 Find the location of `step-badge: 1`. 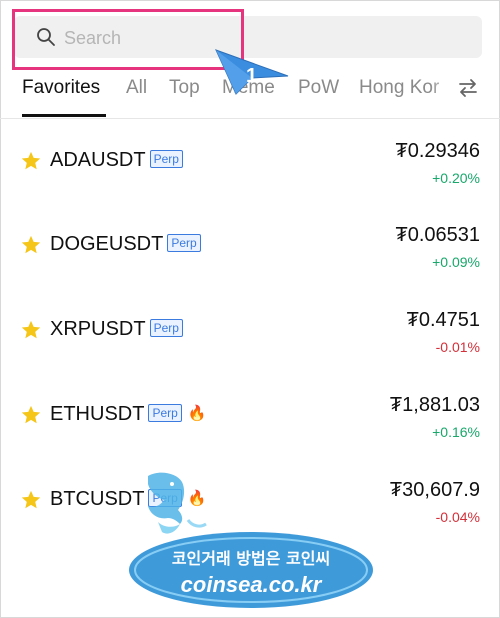

step-badge: 1 is located at coordinates (252, 72).